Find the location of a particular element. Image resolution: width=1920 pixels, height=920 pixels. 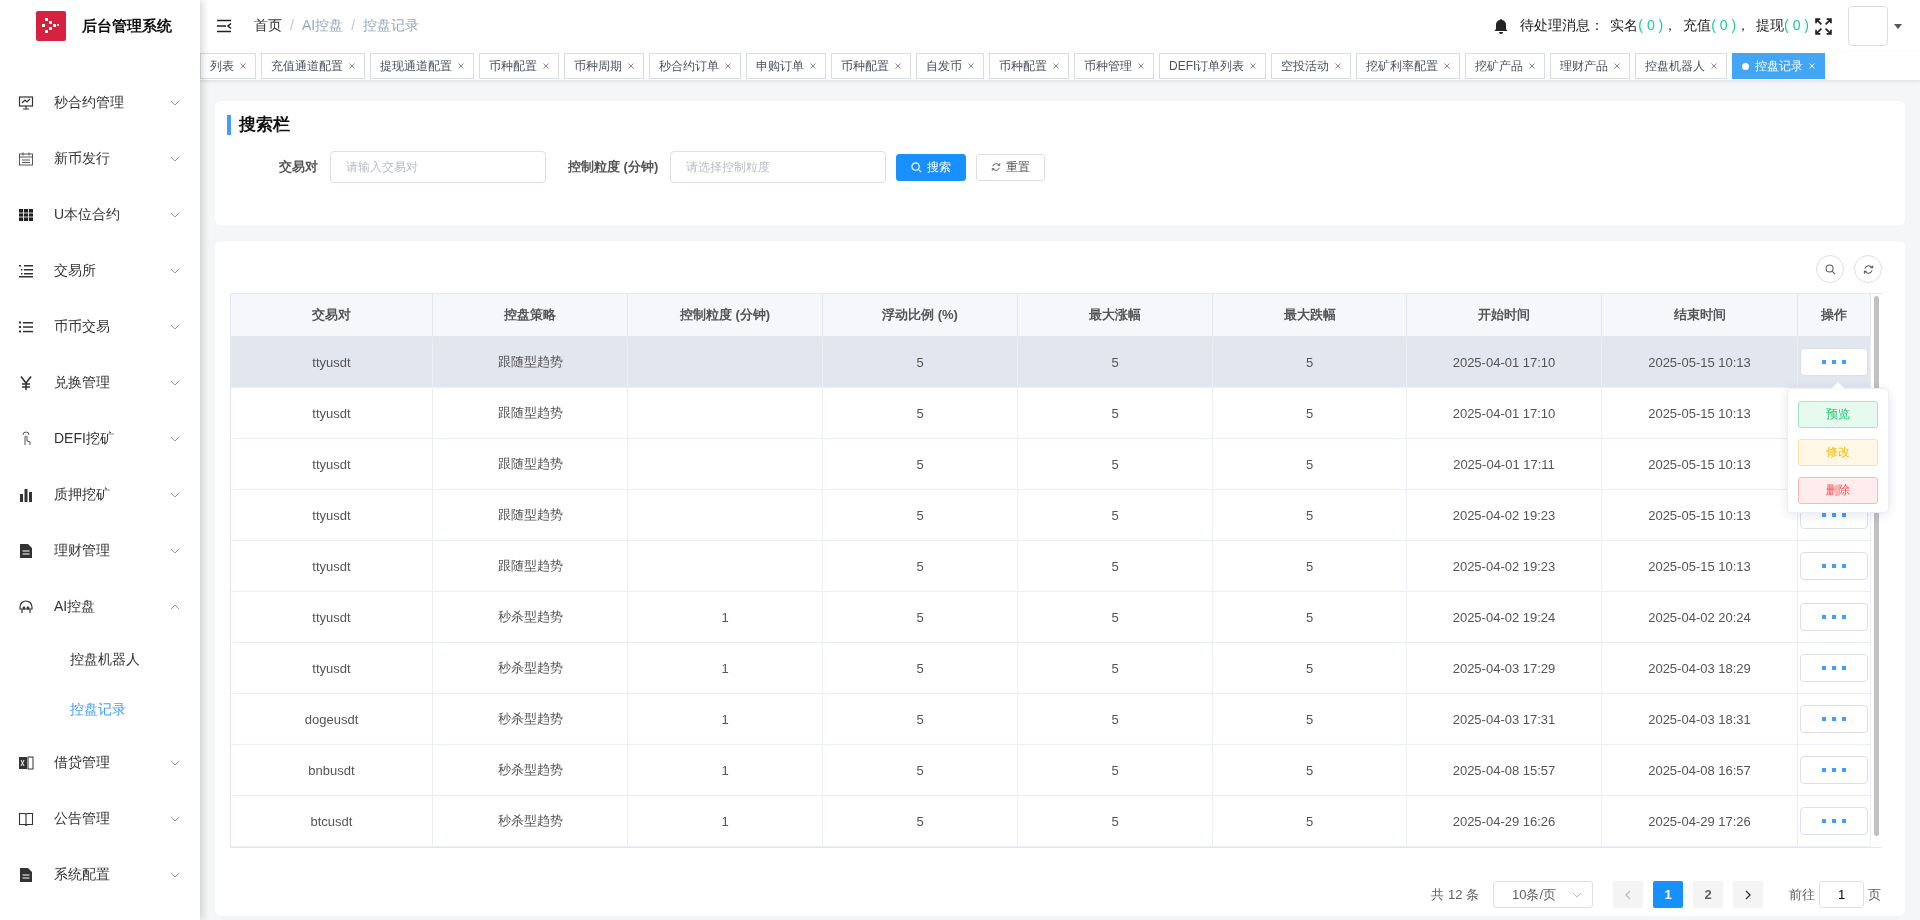

tab: 秒合约订单 is located at coordinates (695, 66).